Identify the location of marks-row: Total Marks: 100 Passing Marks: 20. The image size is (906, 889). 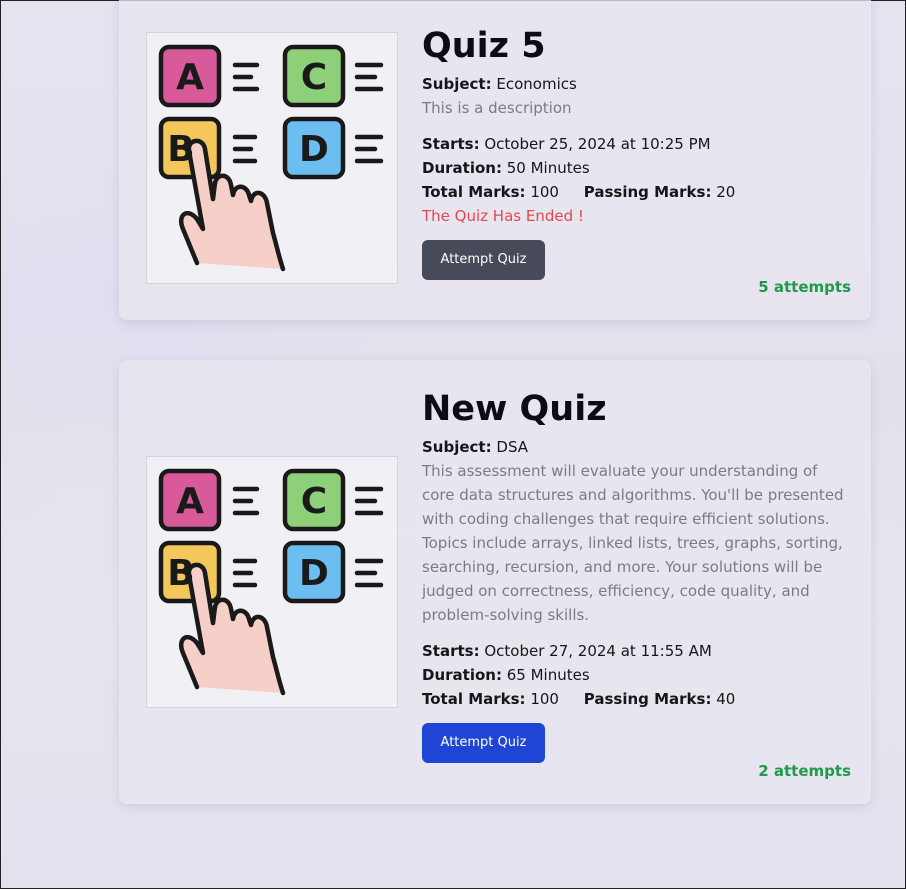
(637, 192).